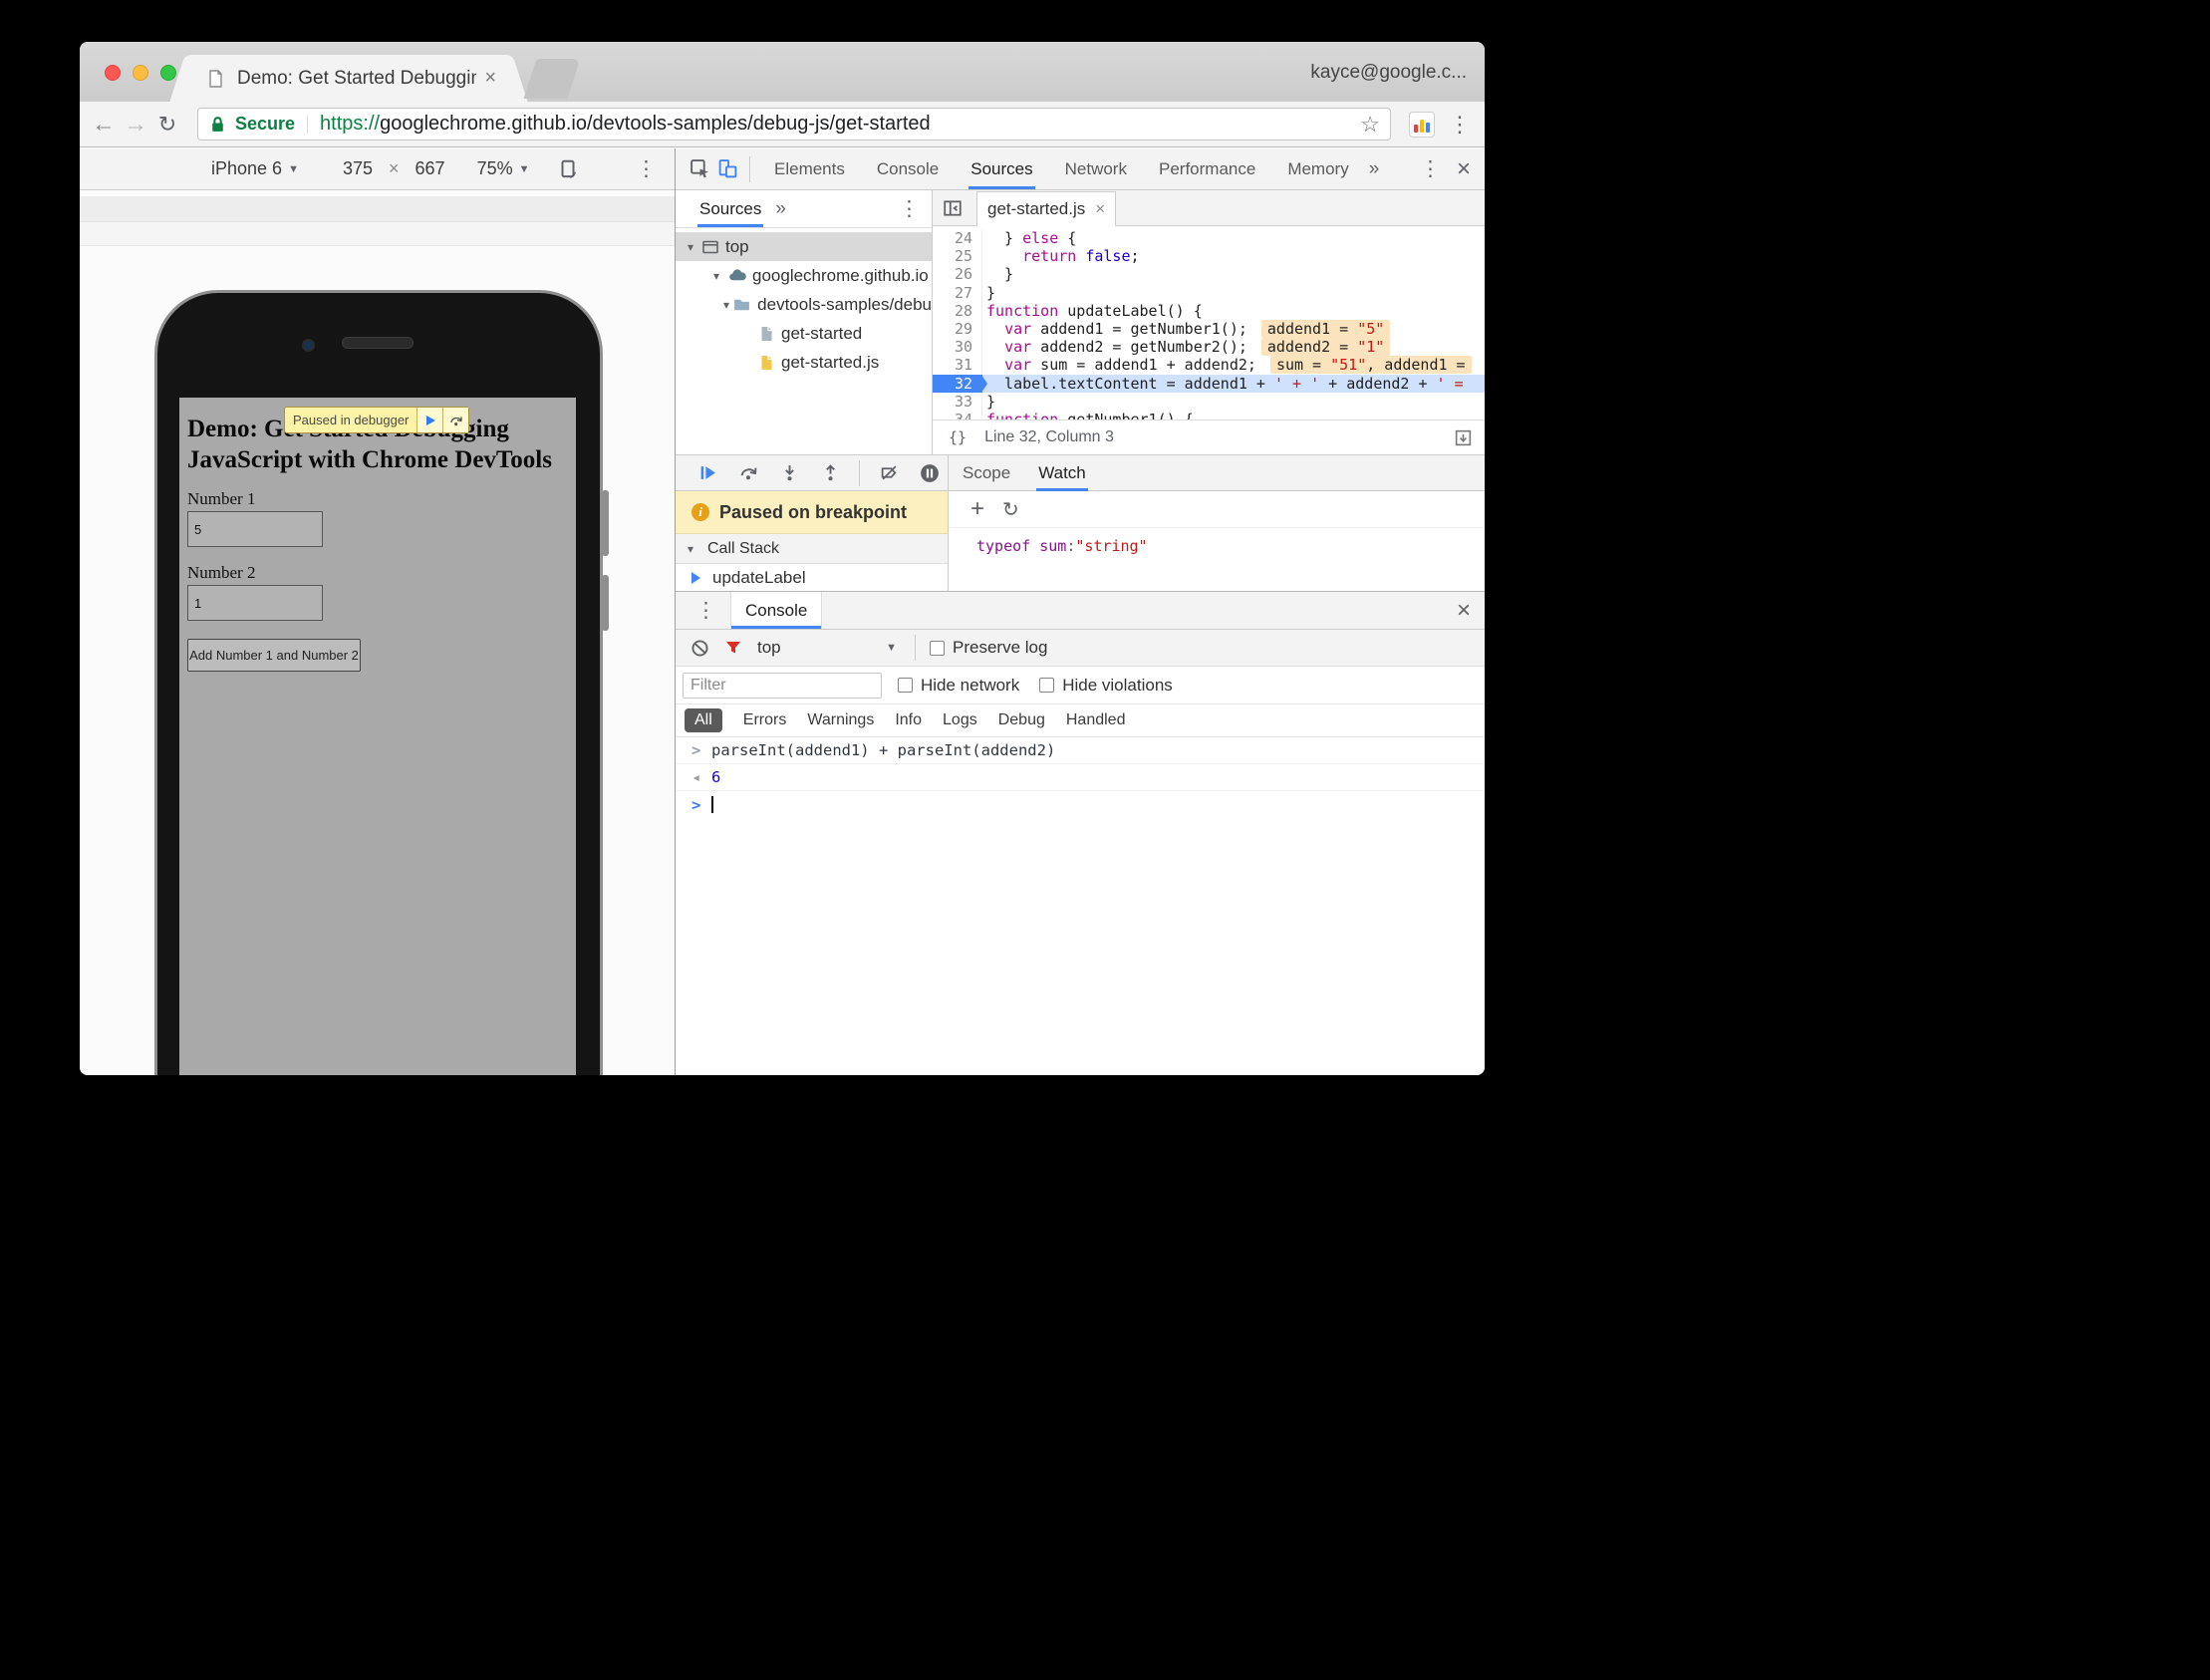 This screenshot has height=1680, width=2210. What do you see at coordinates (1047, 685) in the screenshot?
I see `hide-violations-checkbox` at bounding box center [1047, 685].